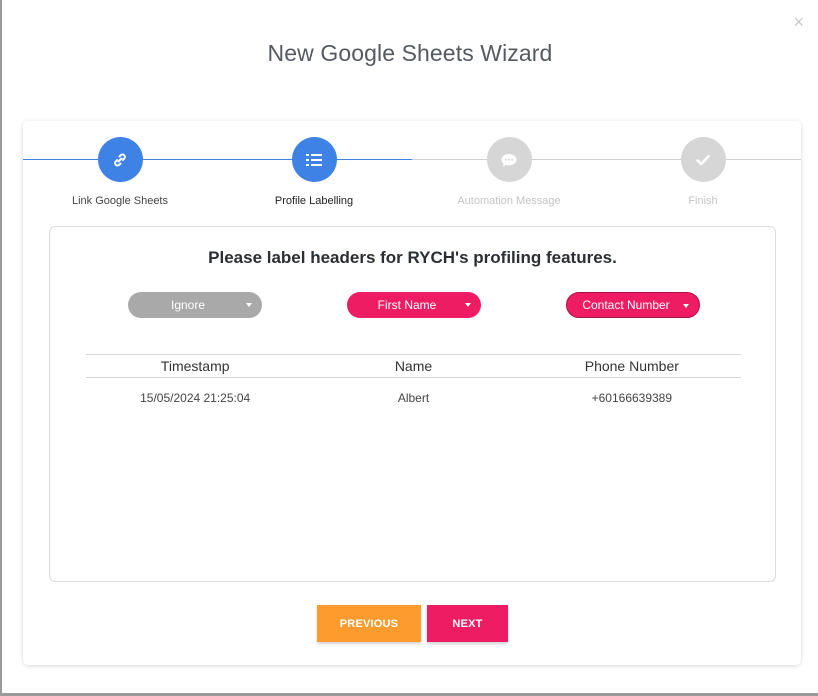 The image size is (818, 696). What do you see at coordinates (467, 623) in the screenshot?
I see `next-button: NEXT` at bounding box center [467, 623].